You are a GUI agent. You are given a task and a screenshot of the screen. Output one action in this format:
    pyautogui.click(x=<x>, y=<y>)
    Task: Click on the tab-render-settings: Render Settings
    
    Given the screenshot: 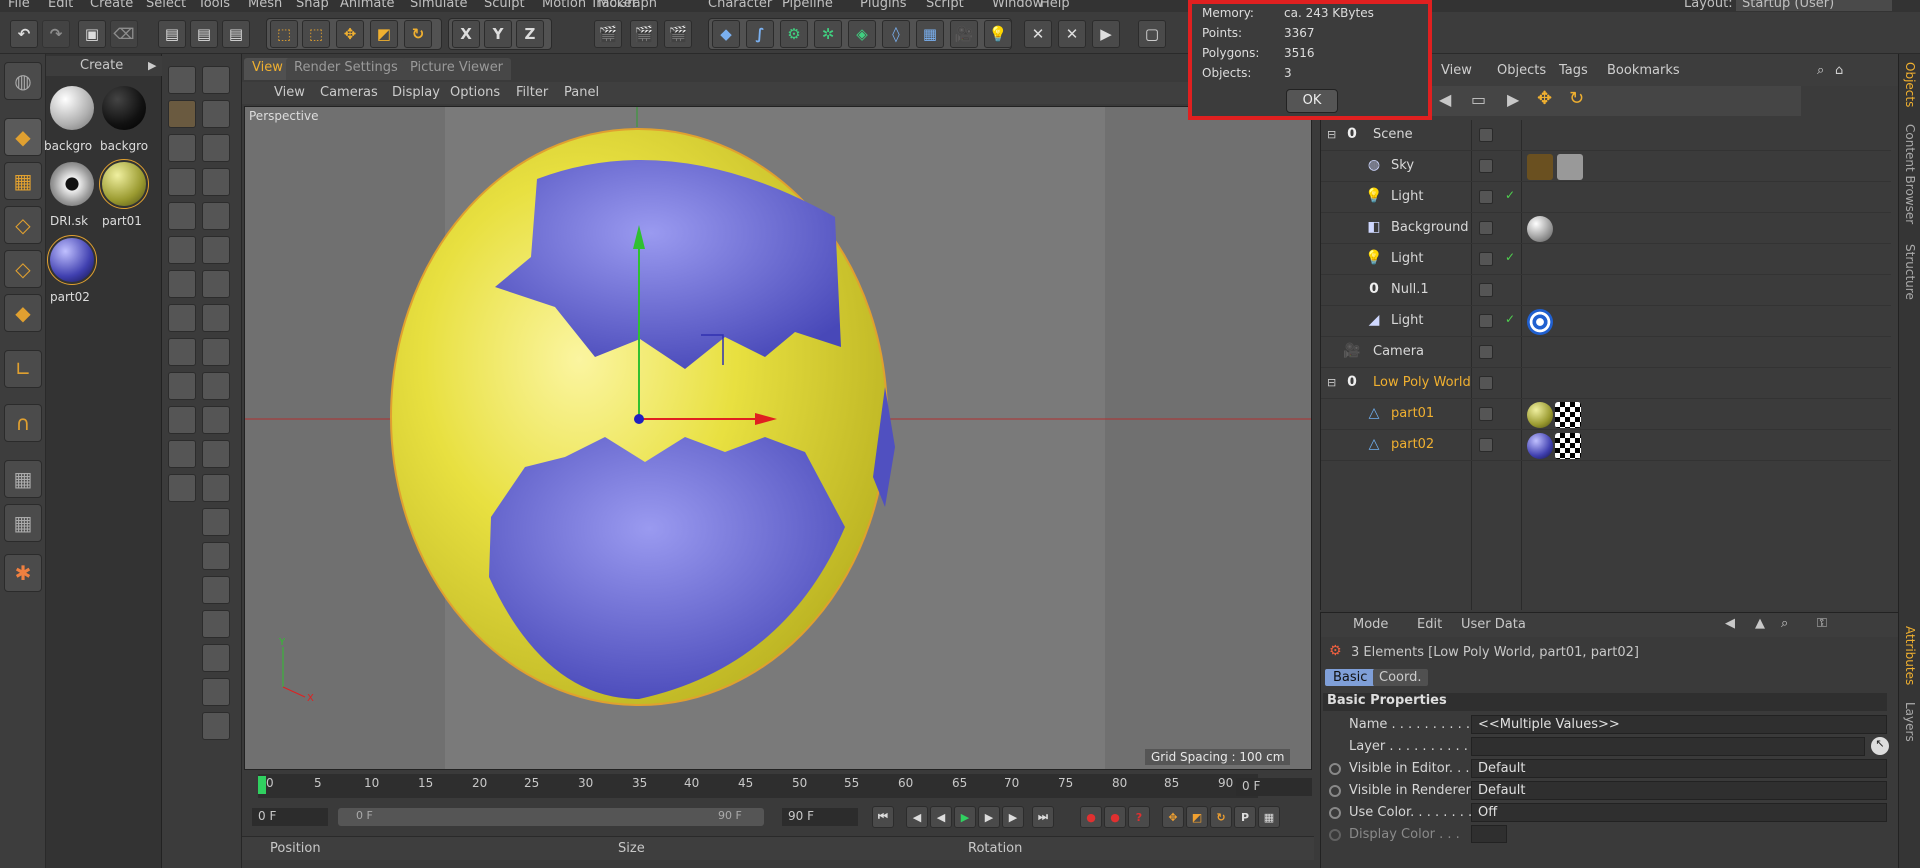 What is the action you would take?
    pyautogui.click(x=346, y=69)
    